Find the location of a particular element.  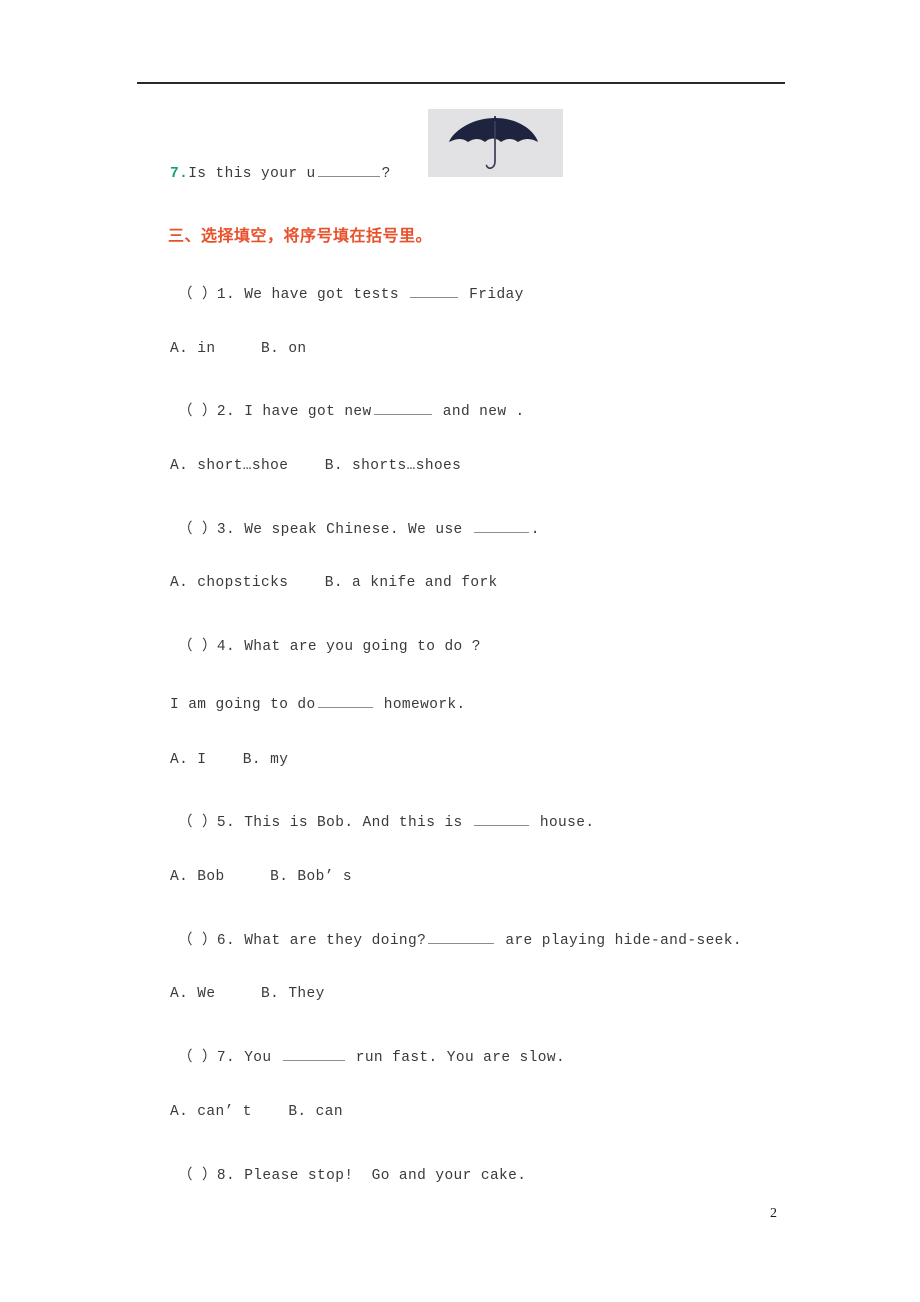

question-2-blank is located at coordinates (402, 407).